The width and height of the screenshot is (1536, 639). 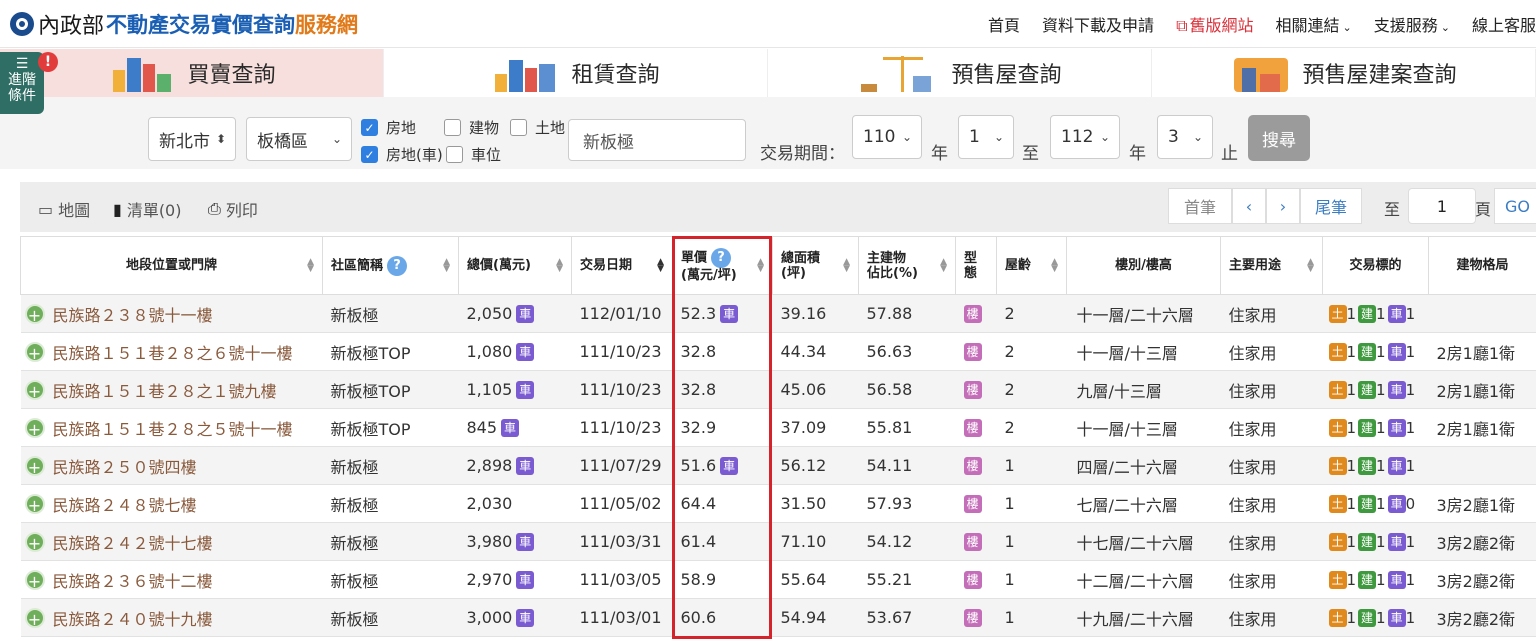 What do you see at coordinates (173, 429) in the screenshot?
I see `address-link: 民族路１５１巷２８之５號十一樓` at bounding box center [173, 429].